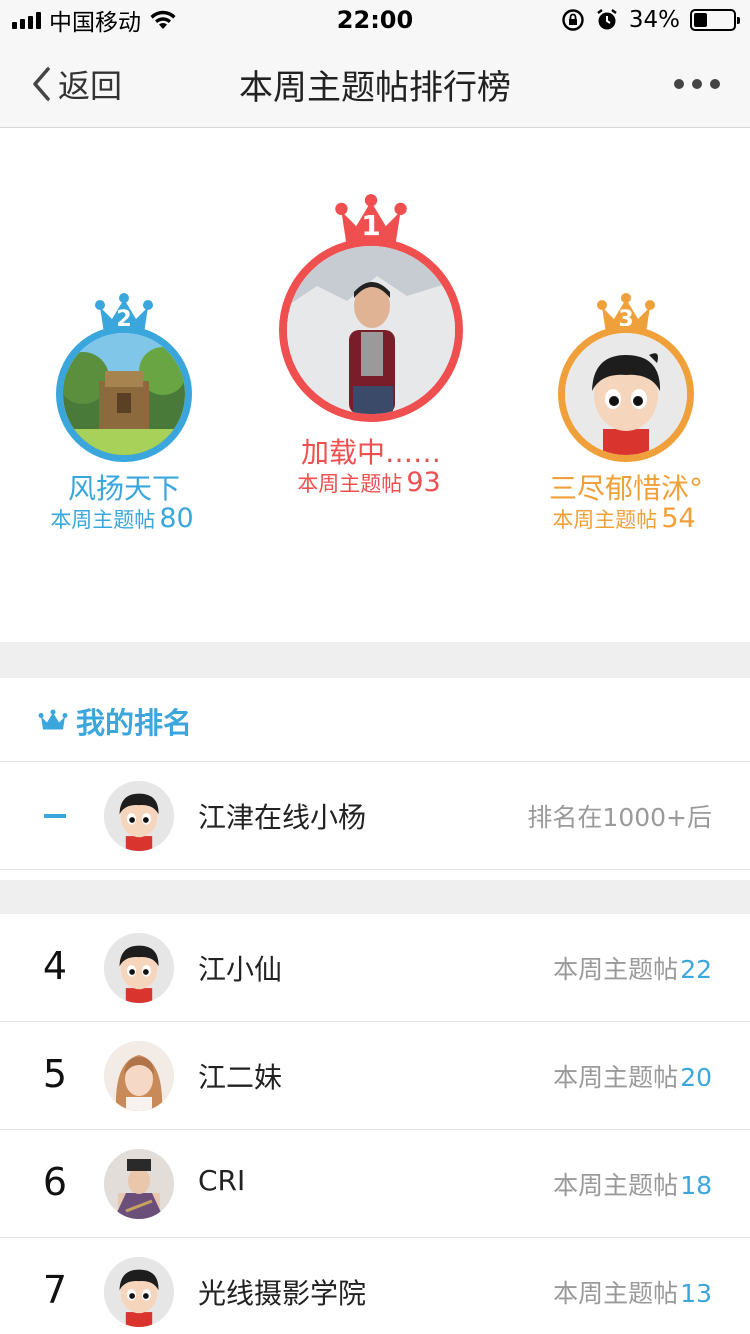 This screenshot has width=750, height=1334. I want to click on podium-third-name: 三尽郁惜沭°, so click(625, 488).